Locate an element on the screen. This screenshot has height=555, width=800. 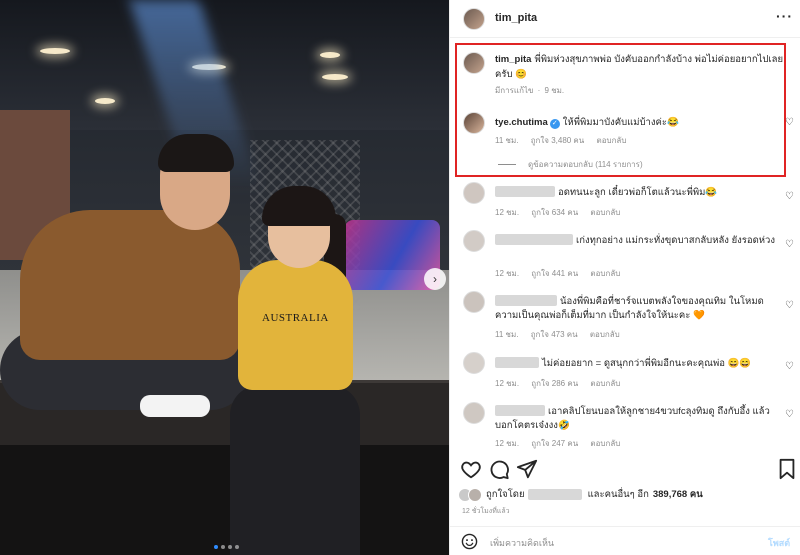
author-avatar is located at coordinates (474, 19).